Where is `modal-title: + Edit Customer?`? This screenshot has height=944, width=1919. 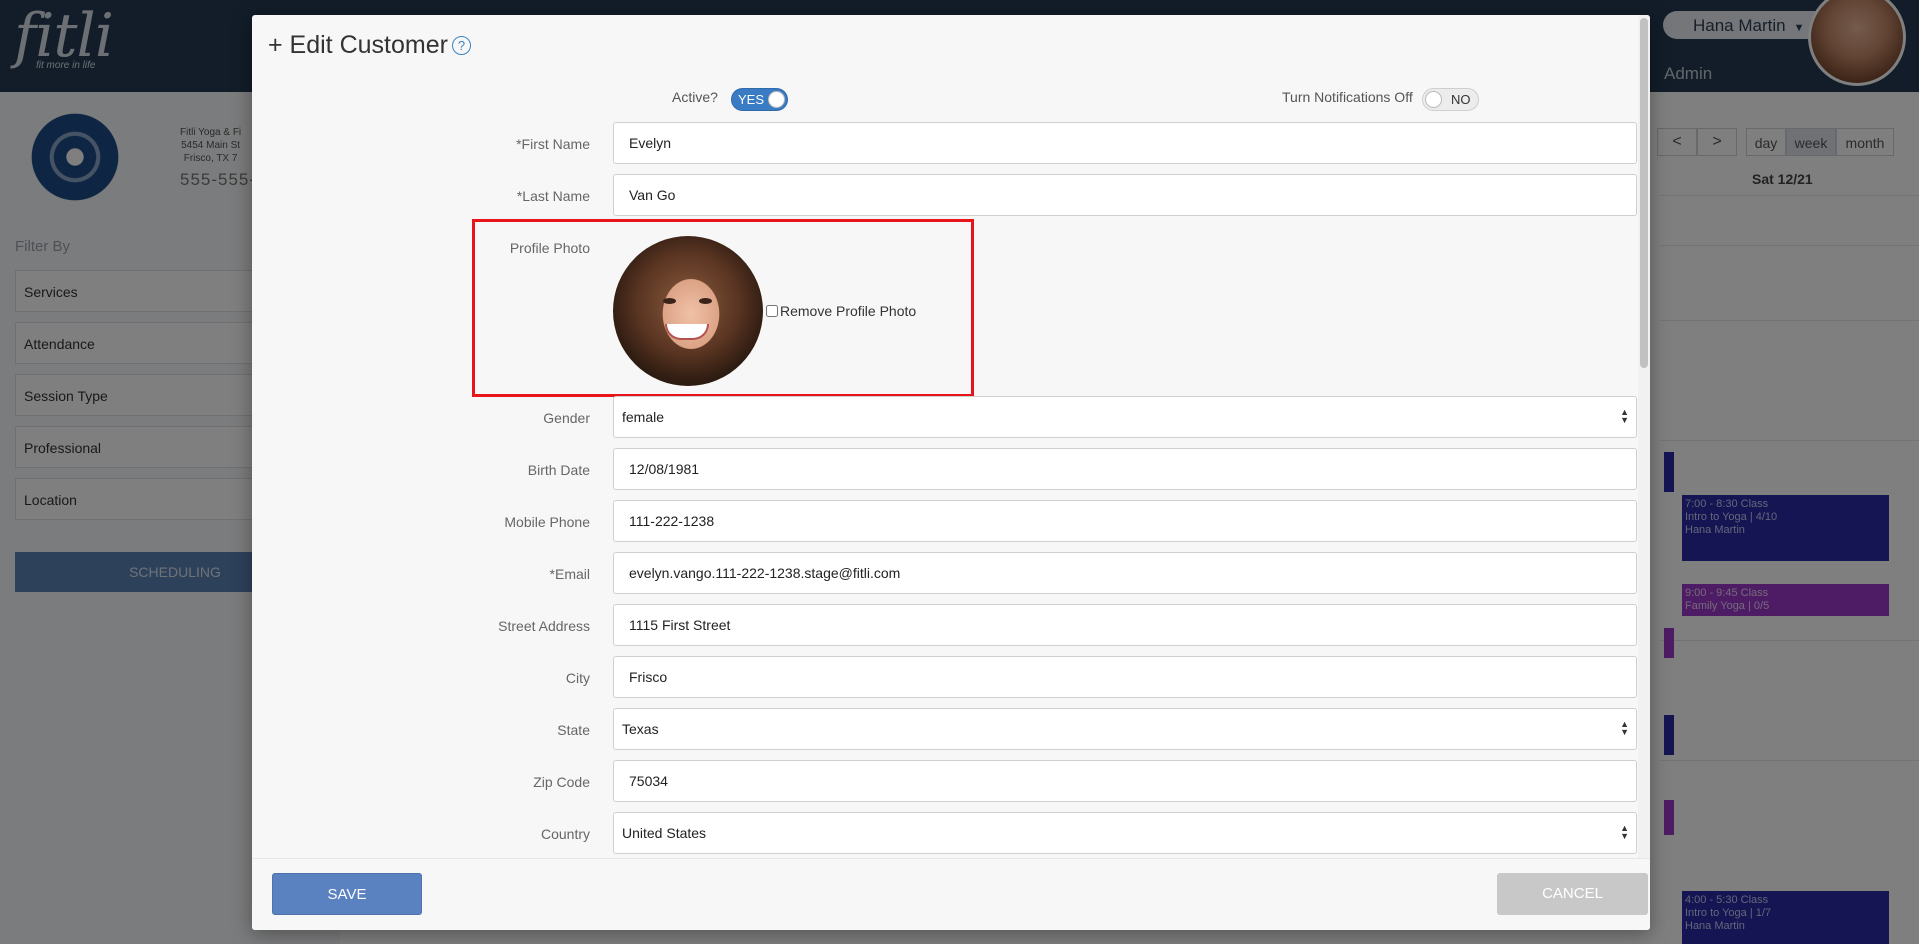
modal-title: + Edit Customer? is located at coordinates (369, 45).